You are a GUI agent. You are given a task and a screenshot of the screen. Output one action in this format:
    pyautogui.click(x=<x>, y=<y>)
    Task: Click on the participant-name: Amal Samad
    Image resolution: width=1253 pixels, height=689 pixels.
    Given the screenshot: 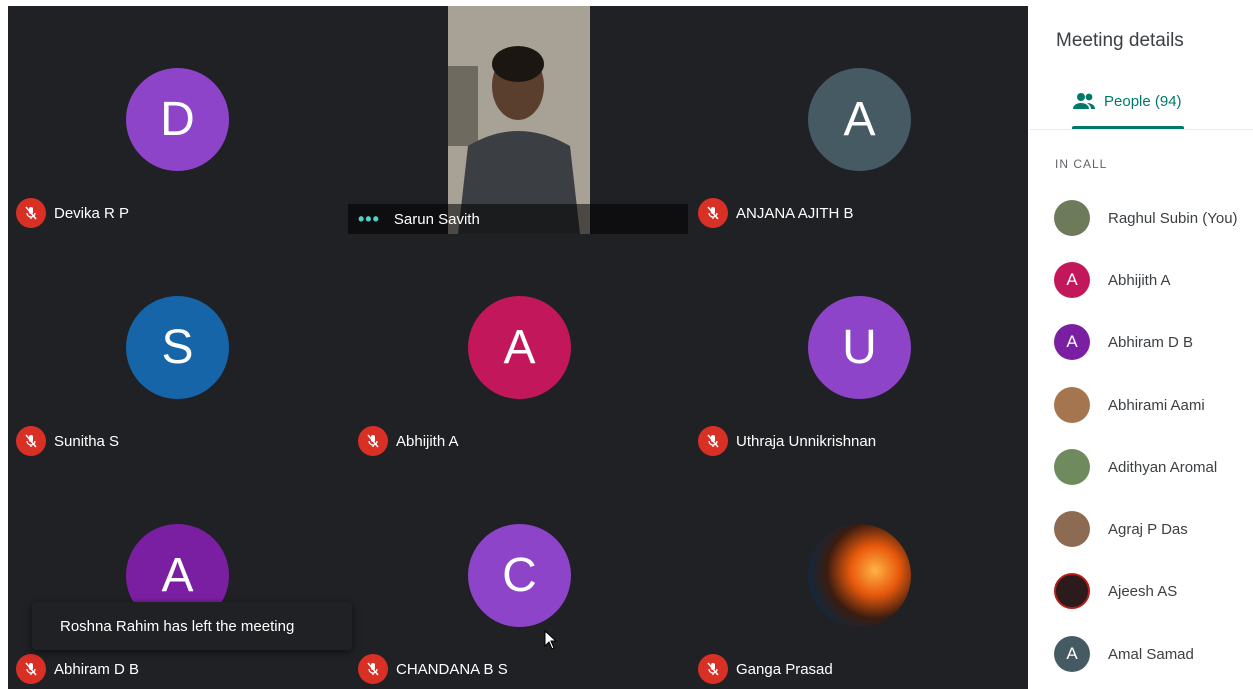 What is the action you would take?
    pyautogui.click(x=1151, y=654)
    